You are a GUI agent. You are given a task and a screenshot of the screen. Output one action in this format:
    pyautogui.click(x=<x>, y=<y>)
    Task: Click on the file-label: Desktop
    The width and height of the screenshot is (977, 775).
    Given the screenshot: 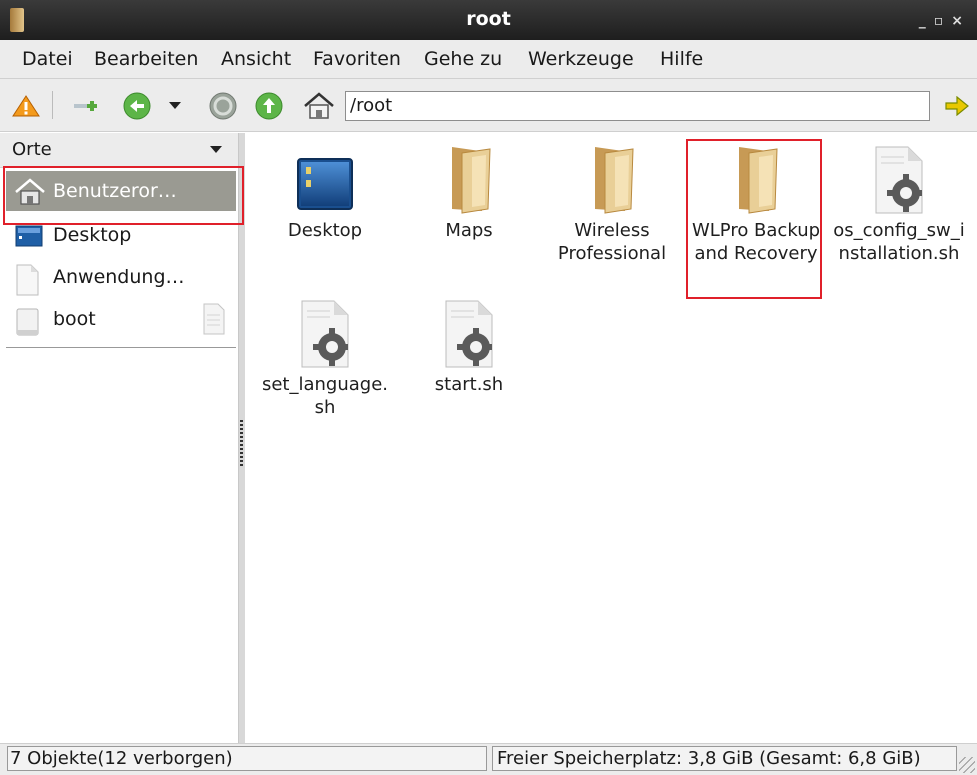 What is the action you would take?
    pyautogui.click(x=325, y=230)
    